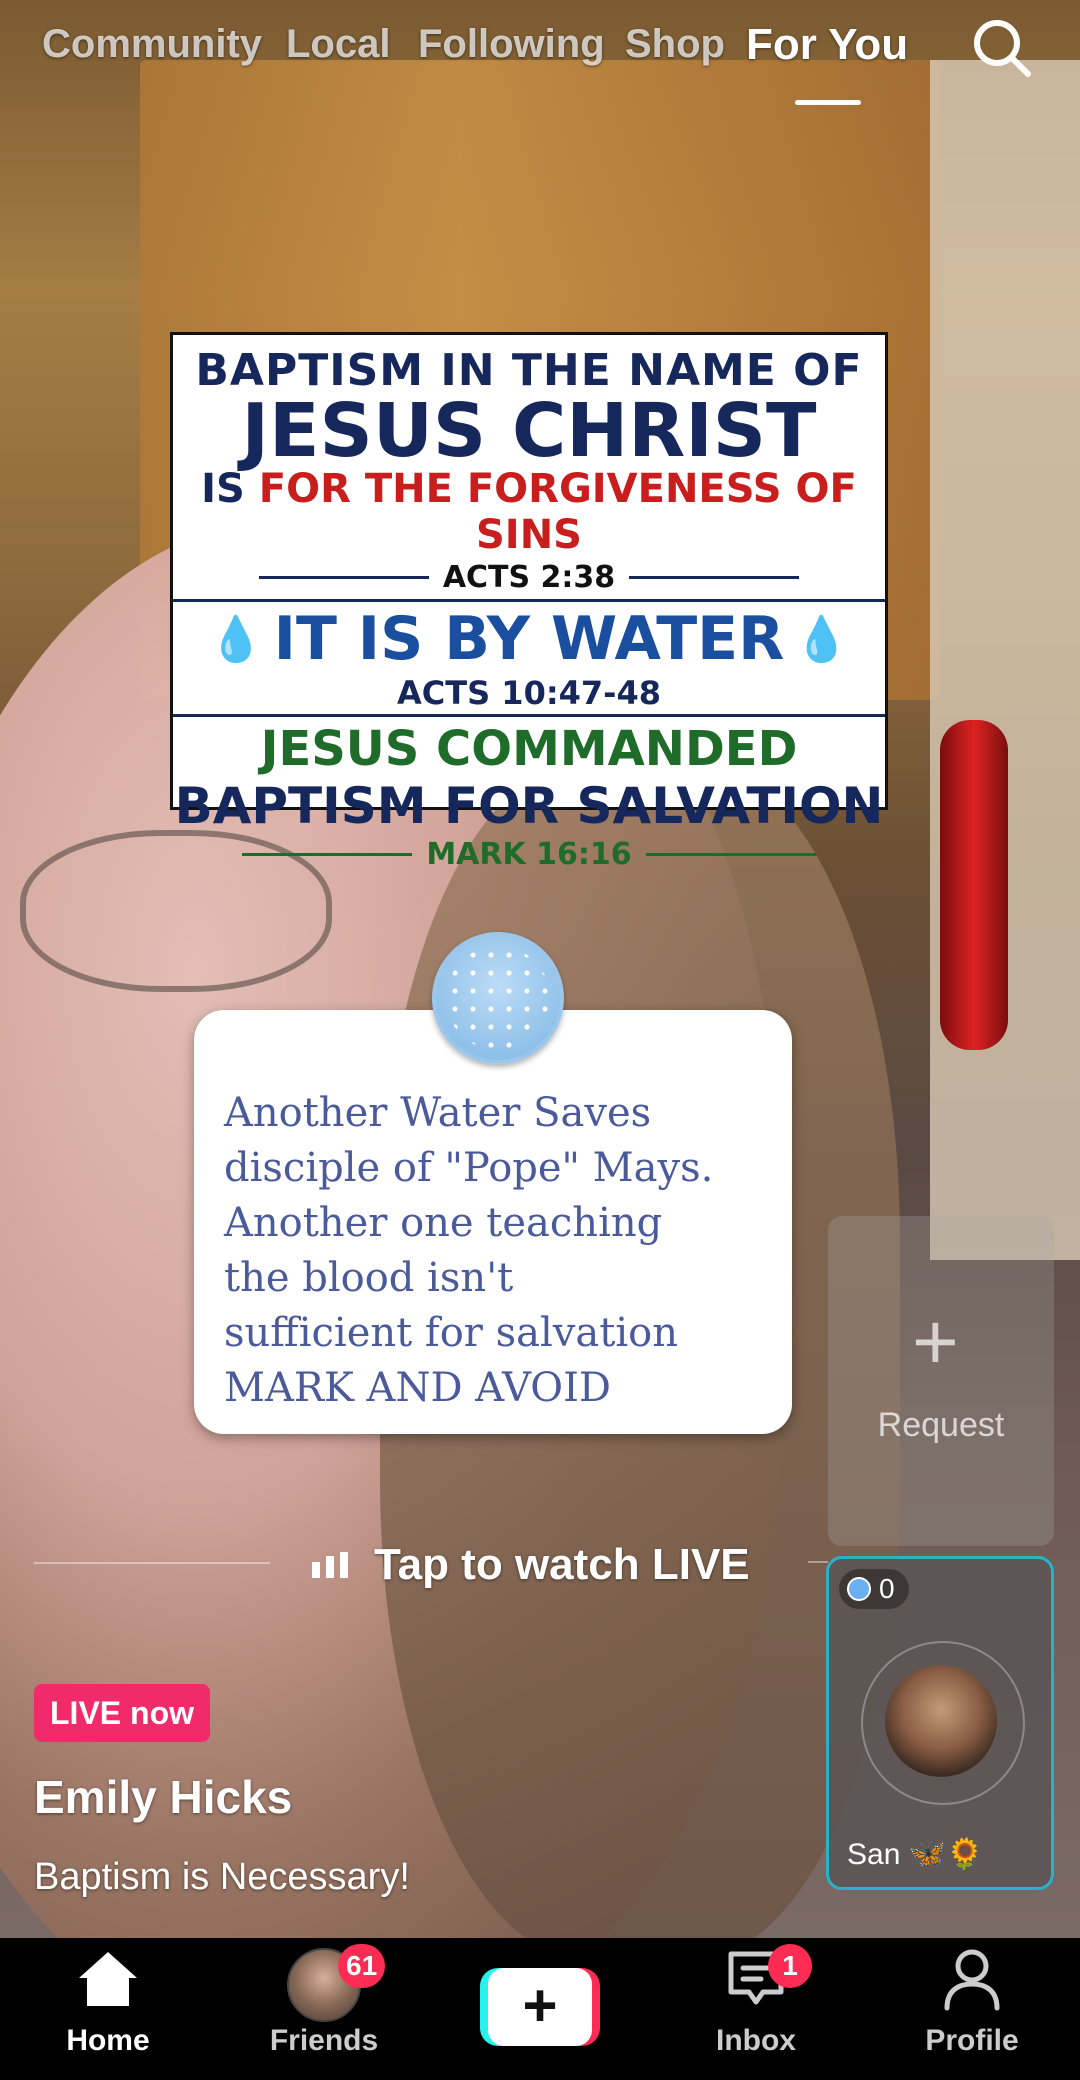  I want to click on fire-extinguisher, so click(974, 885).